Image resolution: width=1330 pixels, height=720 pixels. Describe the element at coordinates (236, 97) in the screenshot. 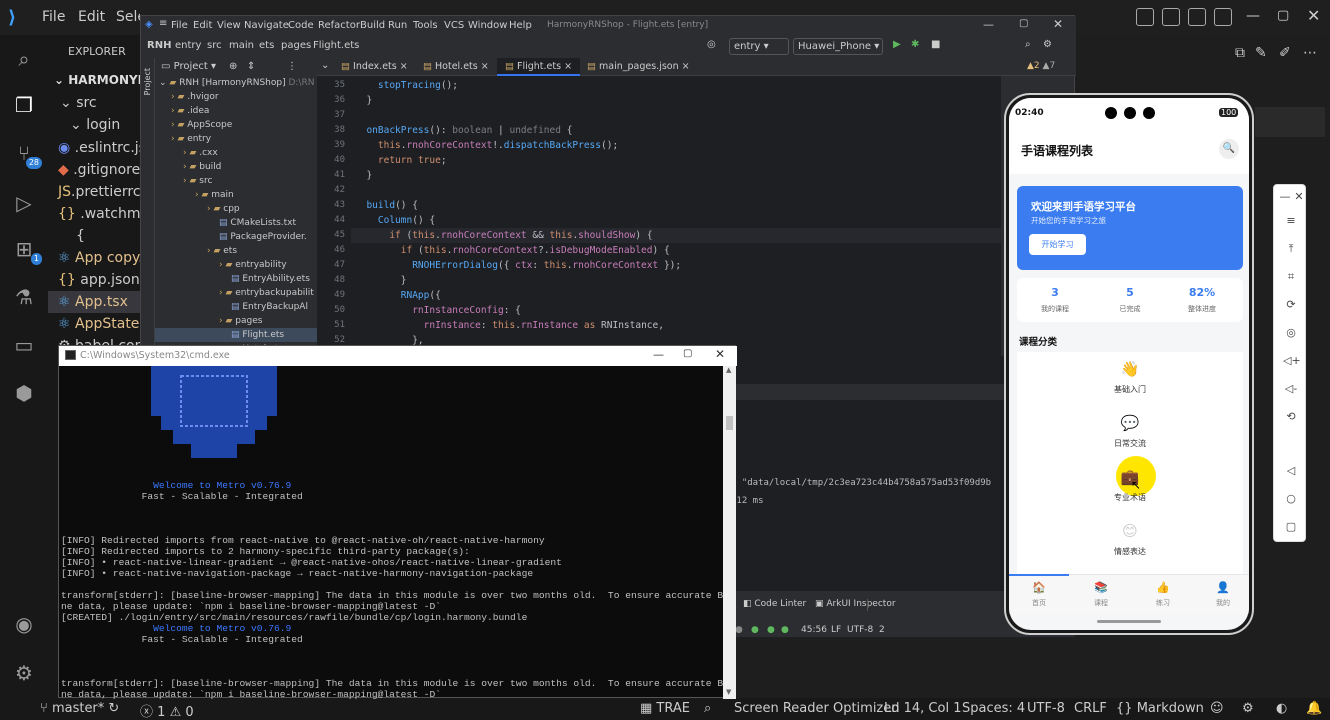

I see `tree-node: › ▰ .hvigor` at that location.